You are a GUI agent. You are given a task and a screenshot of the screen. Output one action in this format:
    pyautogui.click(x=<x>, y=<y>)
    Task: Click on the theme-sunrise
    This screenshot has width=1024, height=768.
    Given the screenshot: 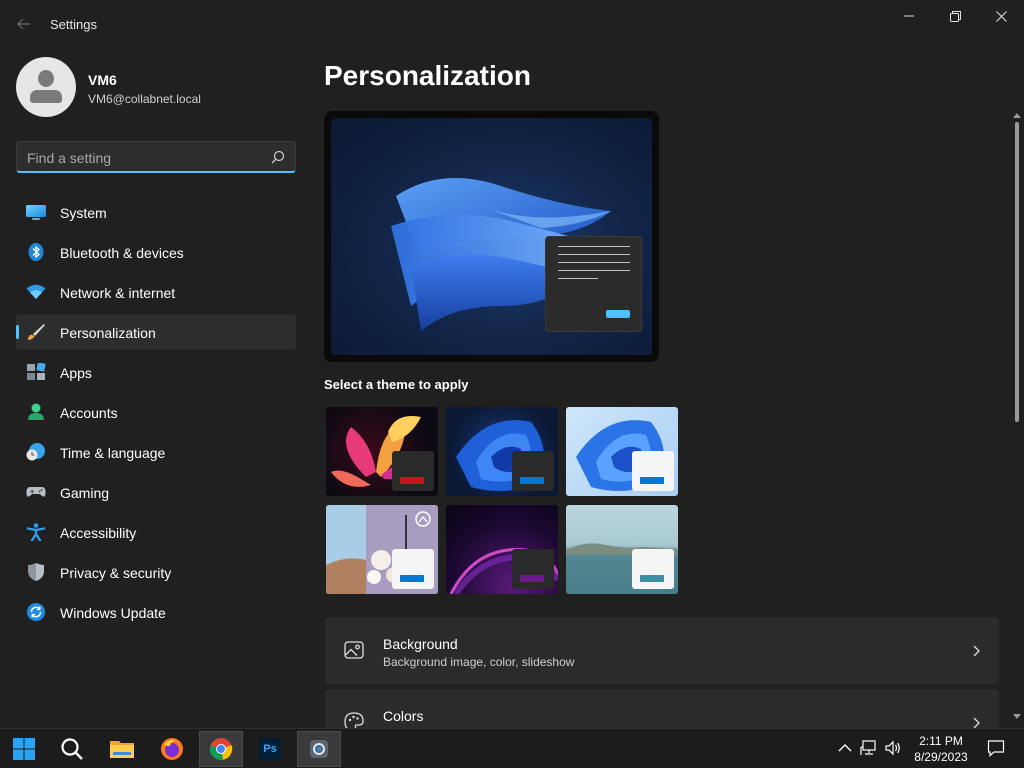 What is the action you would take?
    pyautogui.click(x=502, y=549)
    